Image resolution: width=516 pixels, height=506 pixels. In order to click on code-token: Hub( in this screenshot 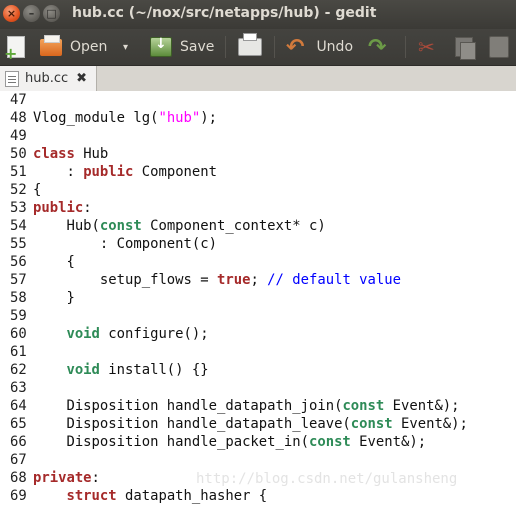, I will do `click(66, 226)`.